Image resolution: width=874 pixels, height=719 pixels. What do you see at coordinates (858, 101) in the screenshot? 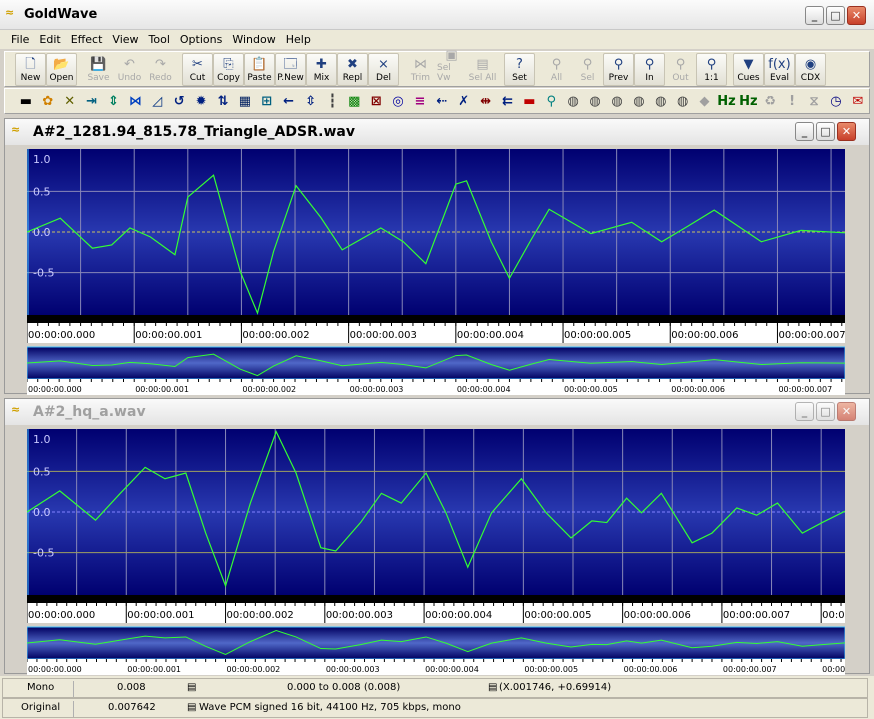
I see `mail-button: ✉` at bounding box center [858, 101].